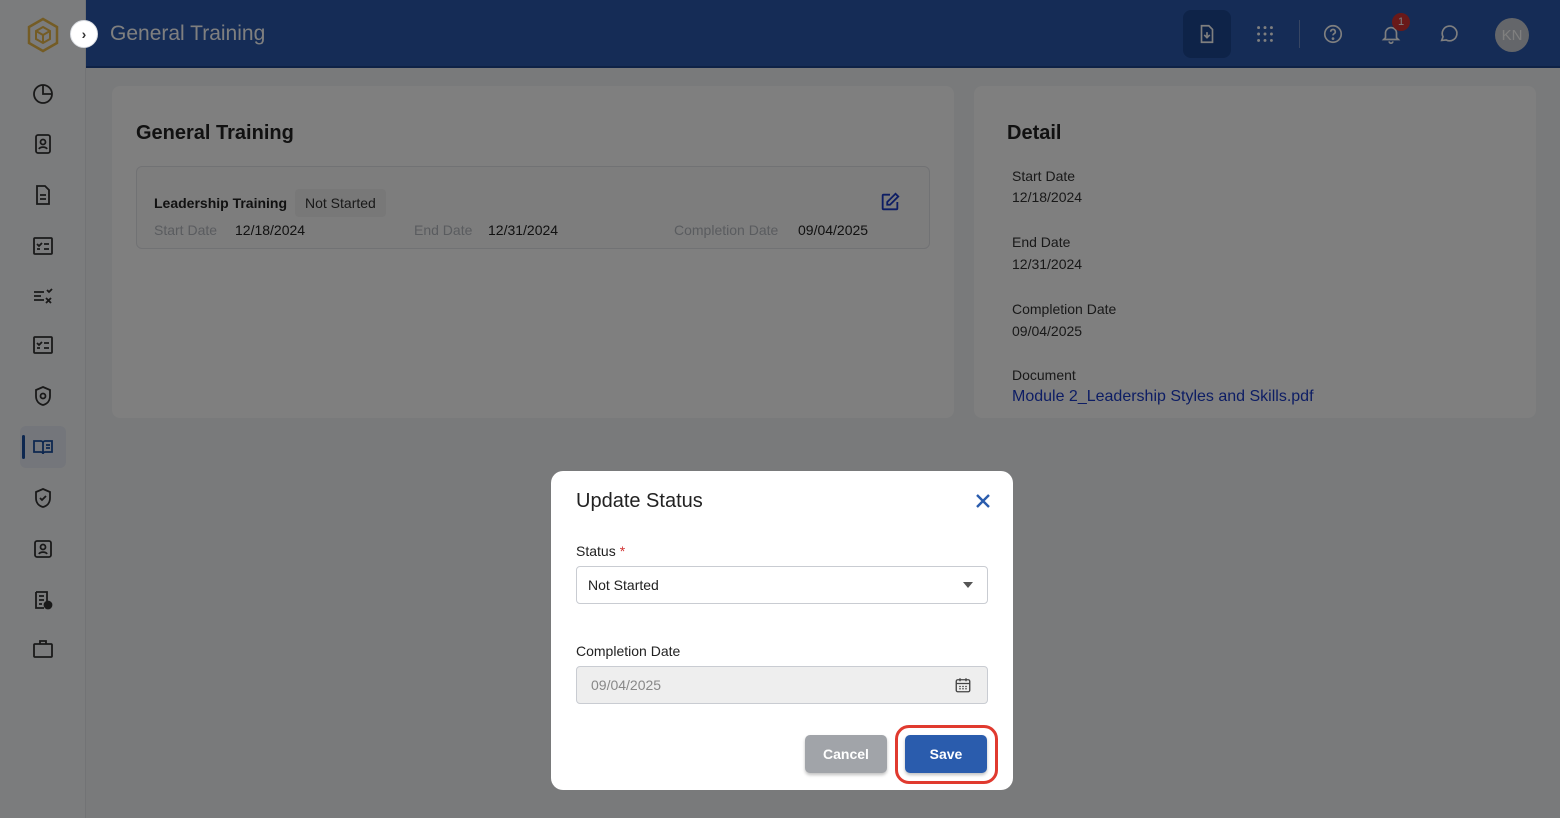  I want to click on calendar-icon, so click(963, 685).